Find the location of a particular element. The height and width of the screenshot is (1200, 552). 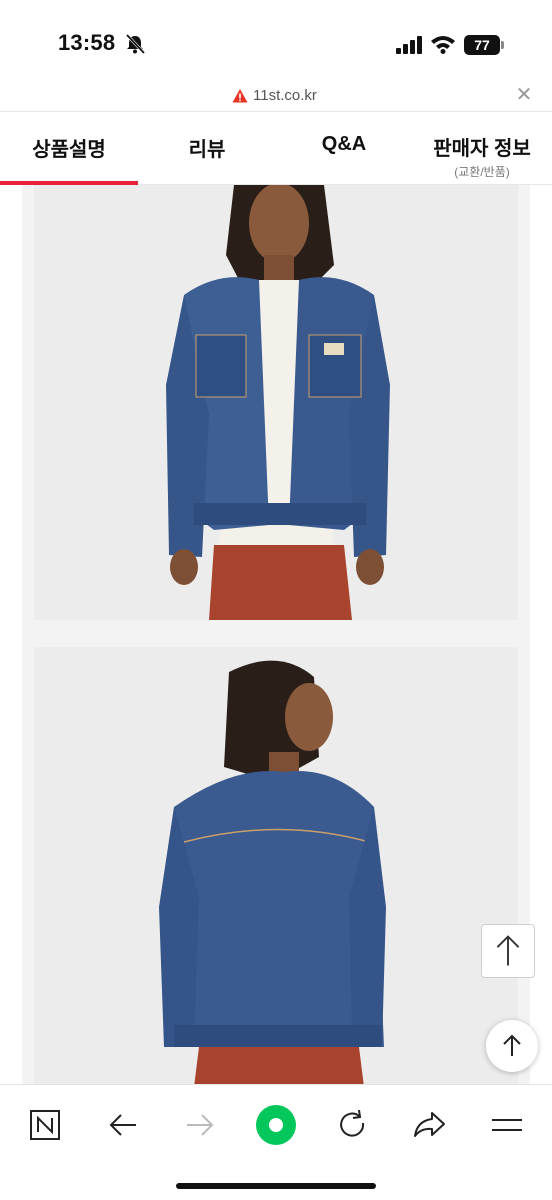

tab-label: 리뷰 is located at coordinates (207, 150).